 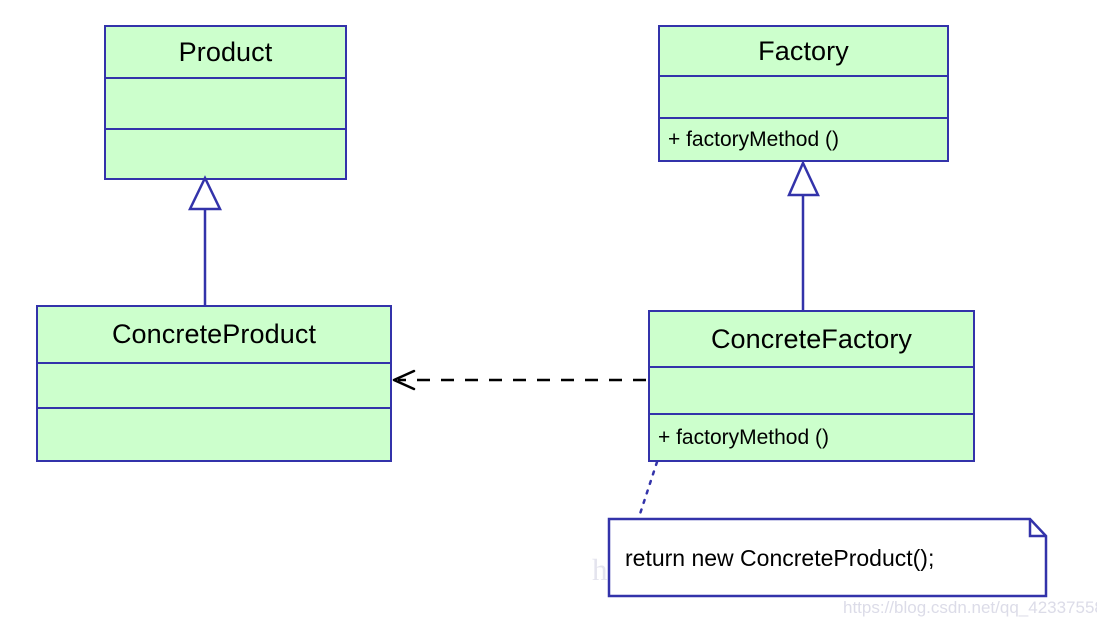 I want to click on class-name-concretefactory: ConcreteFactory, so click(x=811, y=338).